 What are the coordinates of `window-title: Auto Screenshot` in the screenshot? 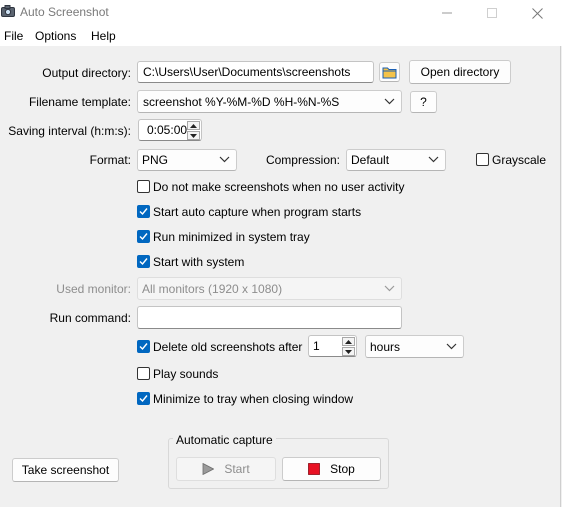 It's located at (64, 12).